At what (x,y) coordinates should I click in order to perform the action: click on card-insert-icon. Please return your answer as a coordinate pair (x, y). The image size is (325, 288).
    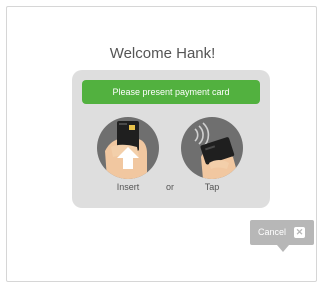
    Looking at the image, I should click on (128, 148).